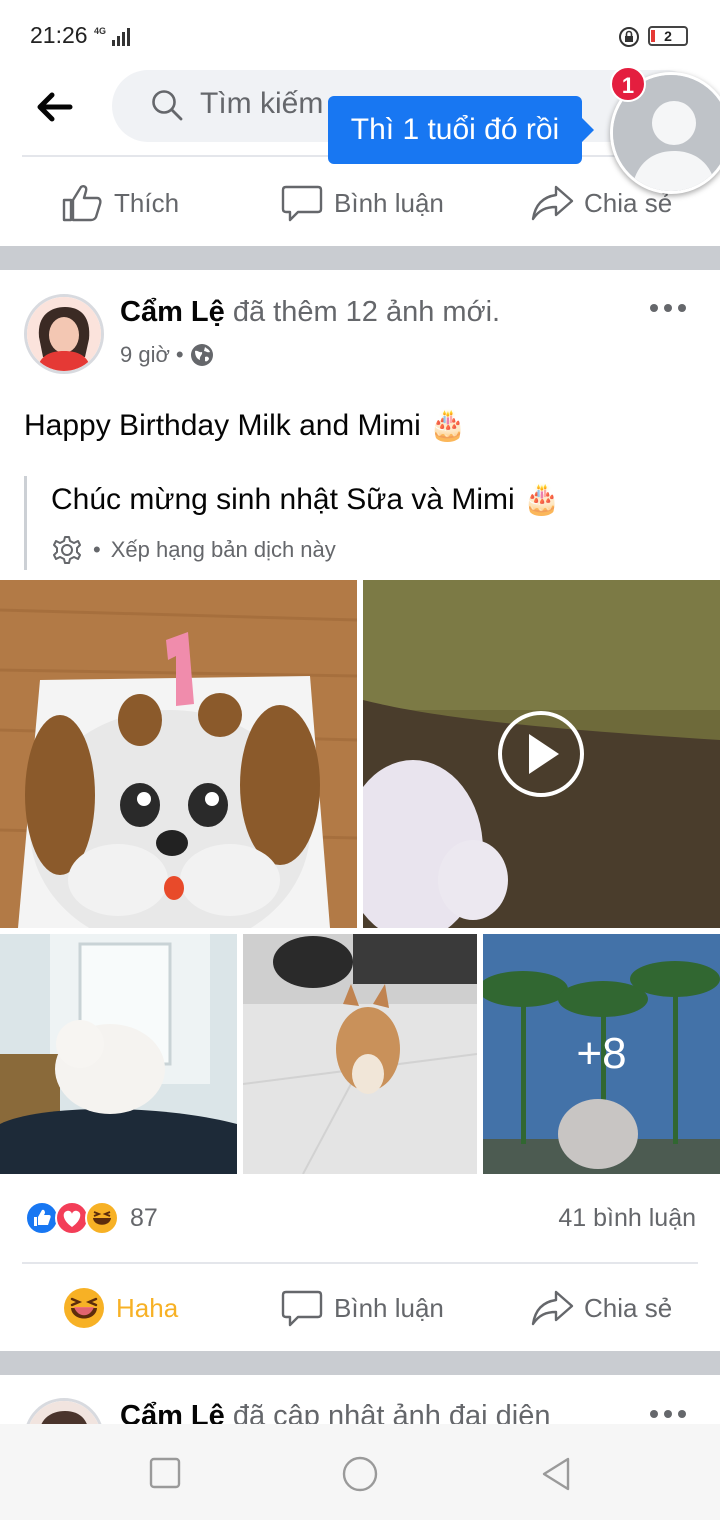 The width and height of the screenshot is (720, 1520). Describe the element at coordinates (167, 105) in the screenshot. I see `search-icon` at that location.